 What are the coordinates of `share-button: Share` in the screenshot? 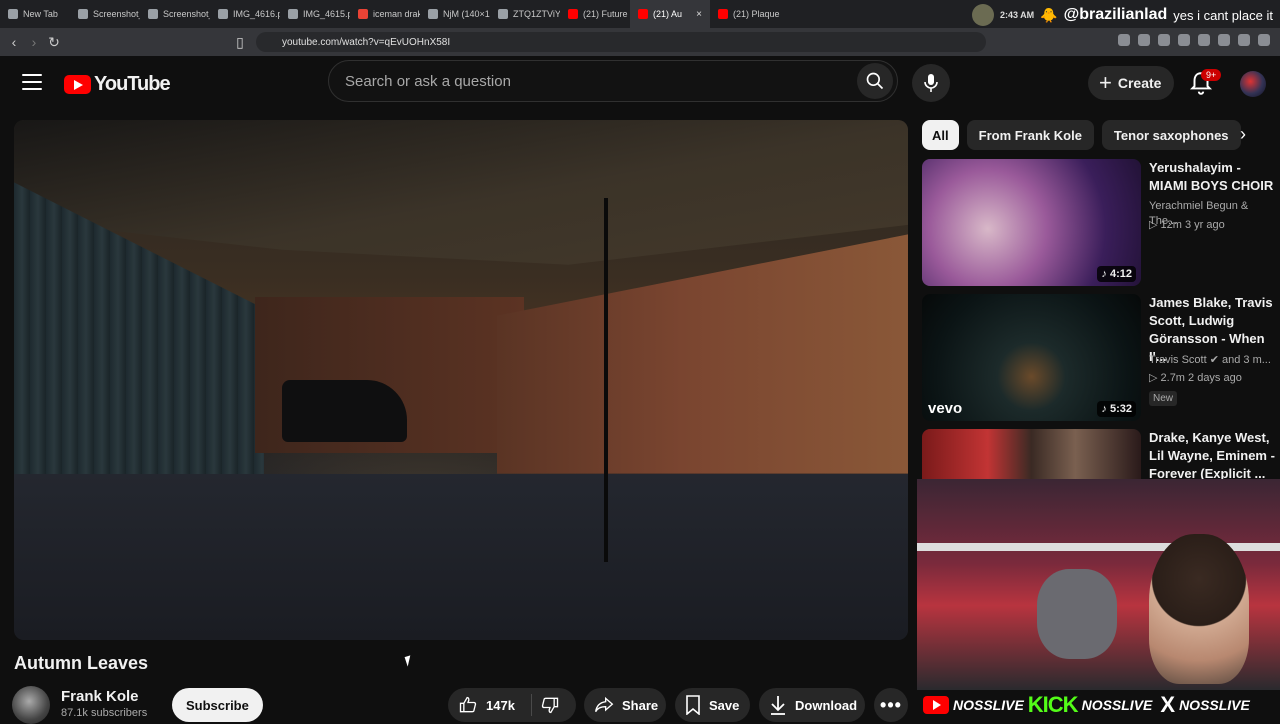 It's located at (625, 705).